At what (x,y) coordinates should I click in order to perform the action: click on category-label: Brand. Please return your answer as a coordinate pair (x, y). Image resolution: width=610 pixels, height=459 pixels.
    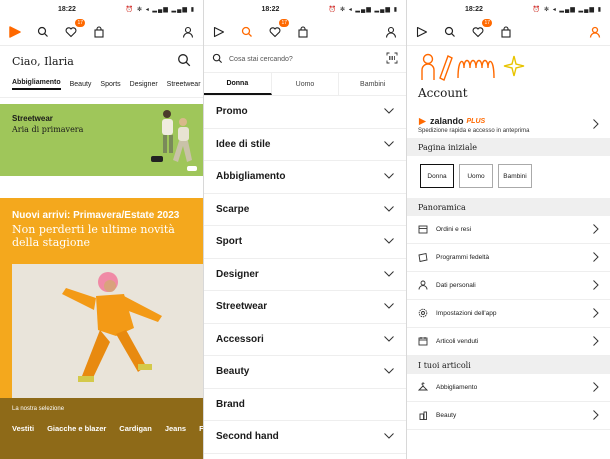
    Looking at the image, I should click on (230, 404).